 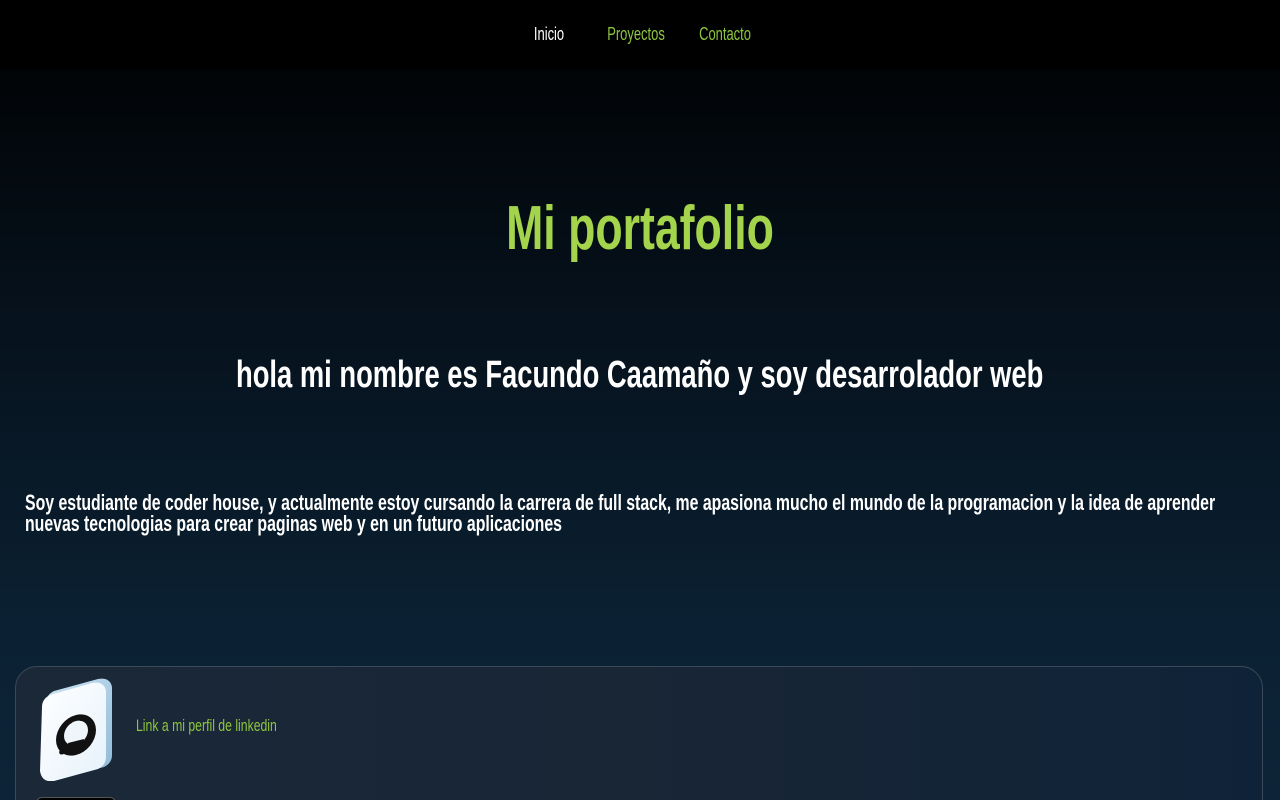 I want to click on github-icon, so click(x=76, y=729).